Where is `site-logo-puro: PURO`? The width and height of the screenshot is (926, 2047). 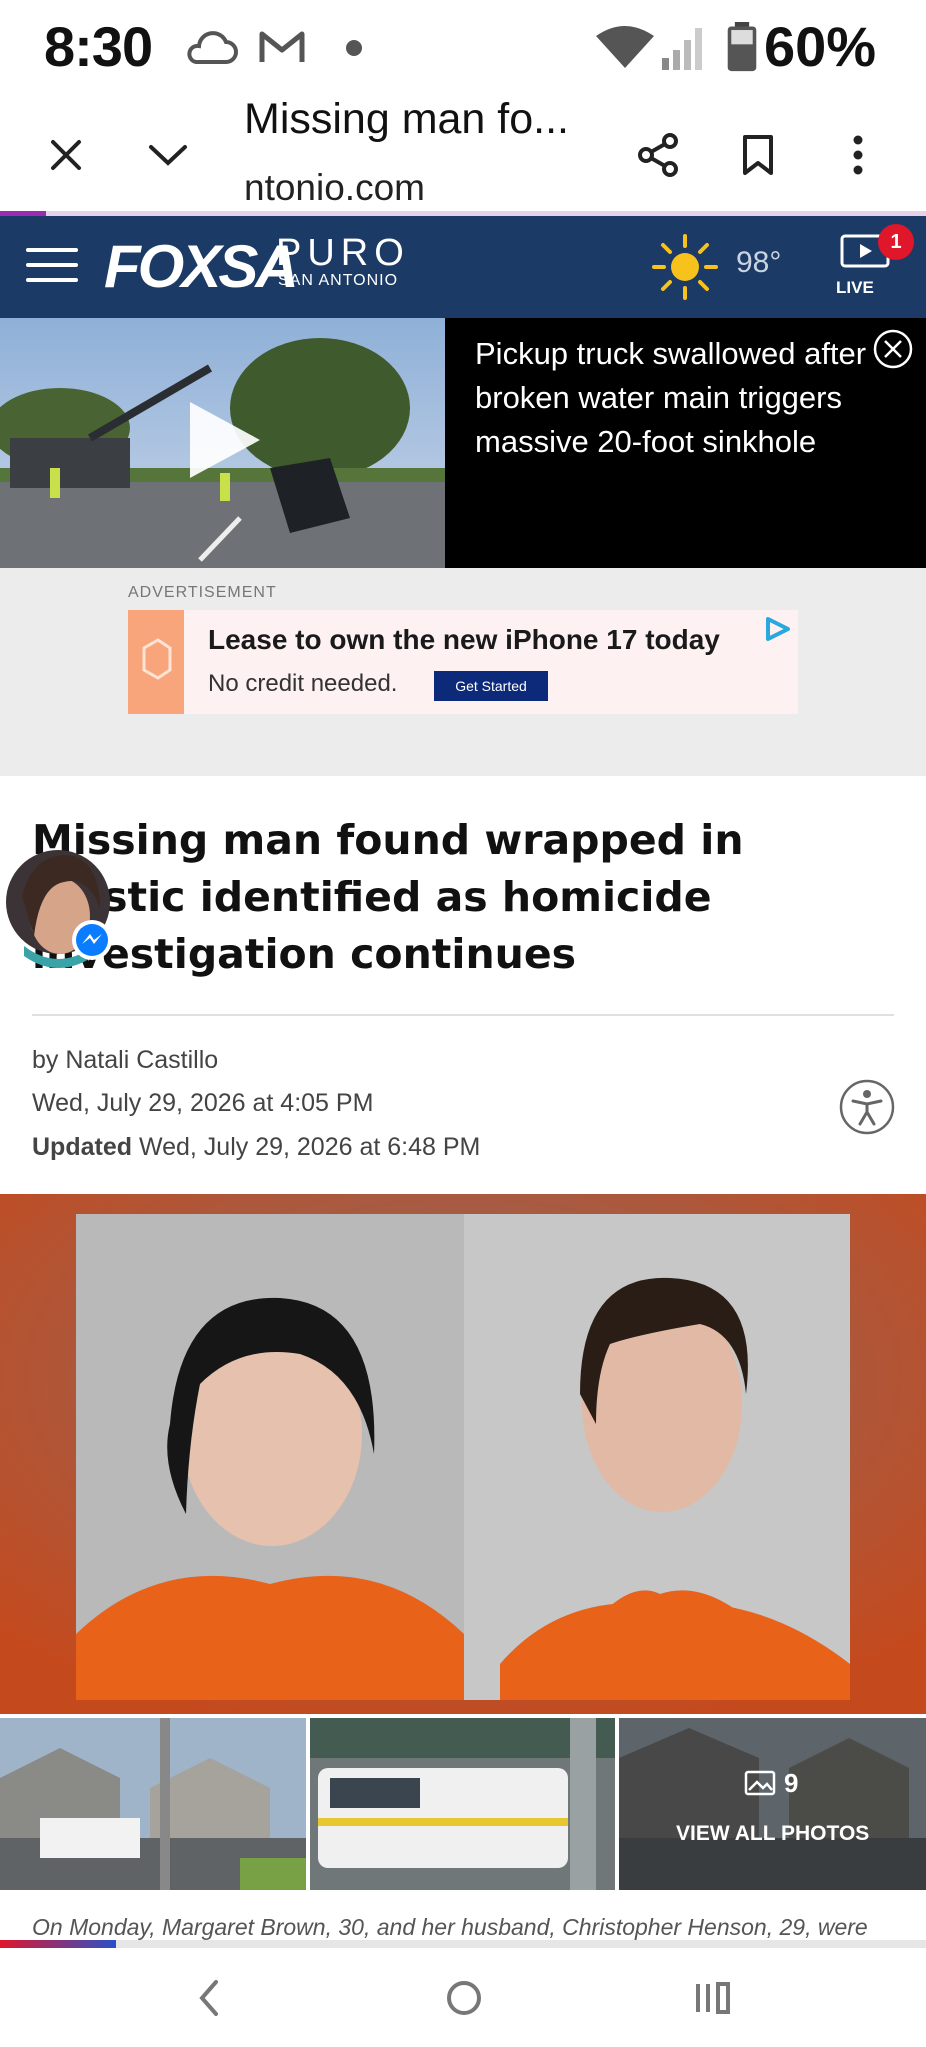 site-logo-puro: PURO is located at coordinates (343, 253).